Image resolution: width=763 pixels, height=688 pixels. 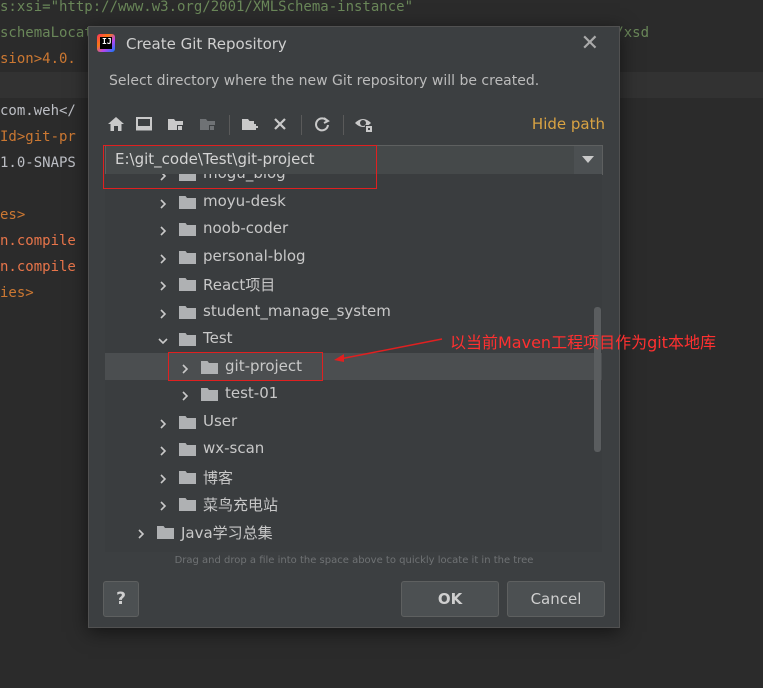 I want to click on dialog-title: Create Git Repository, so click(x=206, y=44).